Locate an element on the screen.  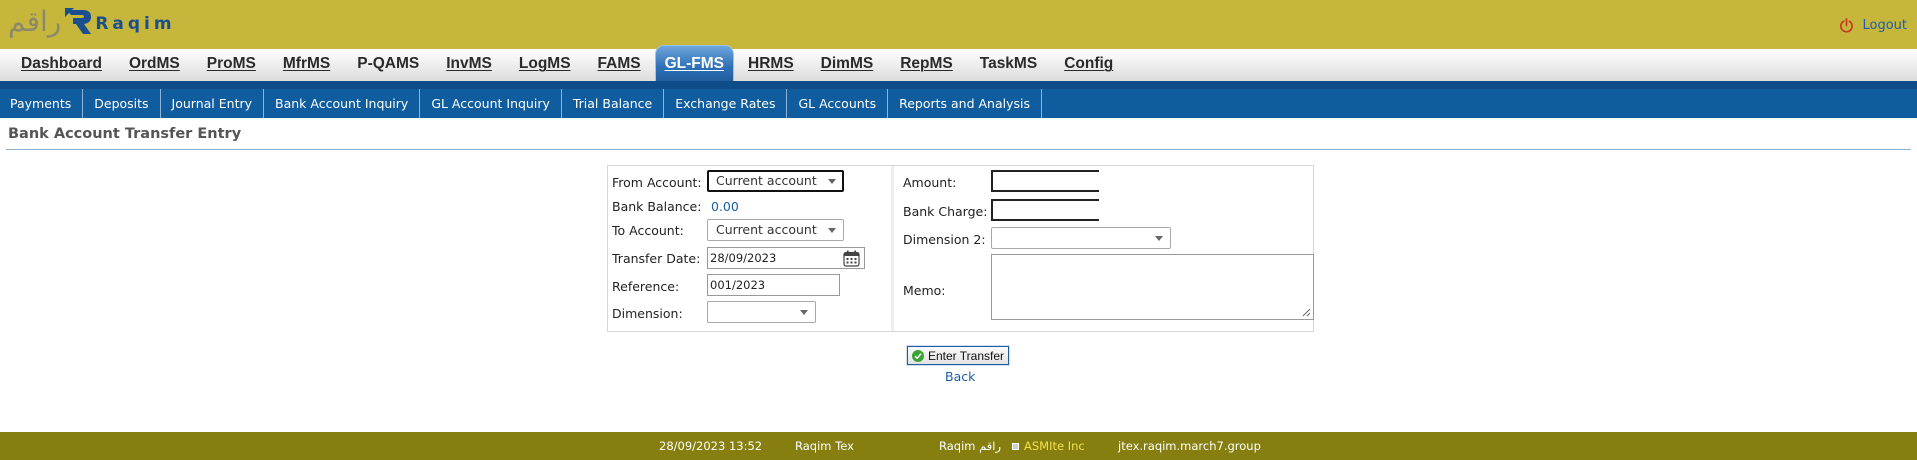
footer-datetime: 28/09/2023 13:52 is located at coordinates (711, 446).